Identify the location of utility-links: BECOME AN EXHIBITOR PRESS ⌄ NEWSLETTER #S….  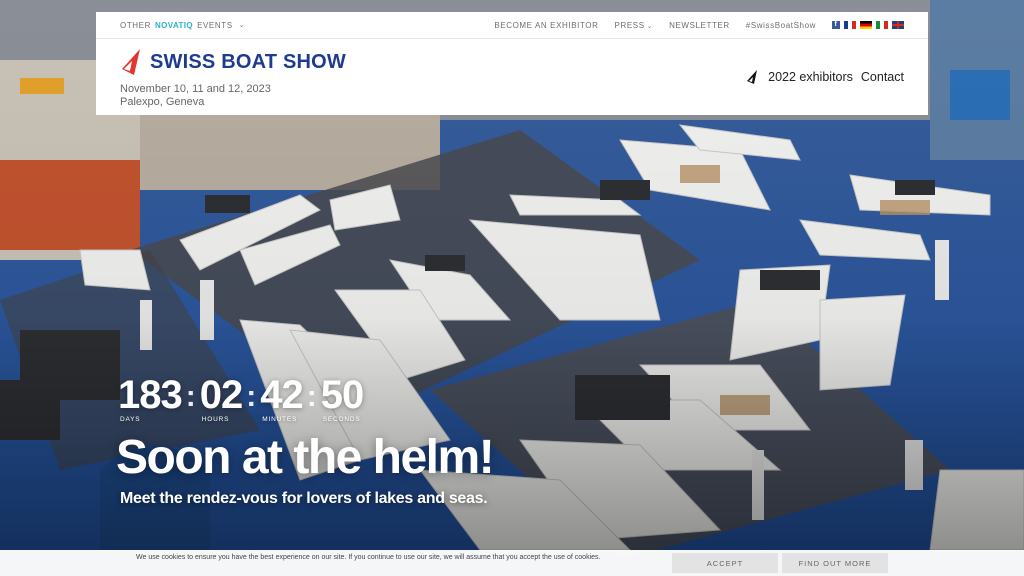
(699, 25).